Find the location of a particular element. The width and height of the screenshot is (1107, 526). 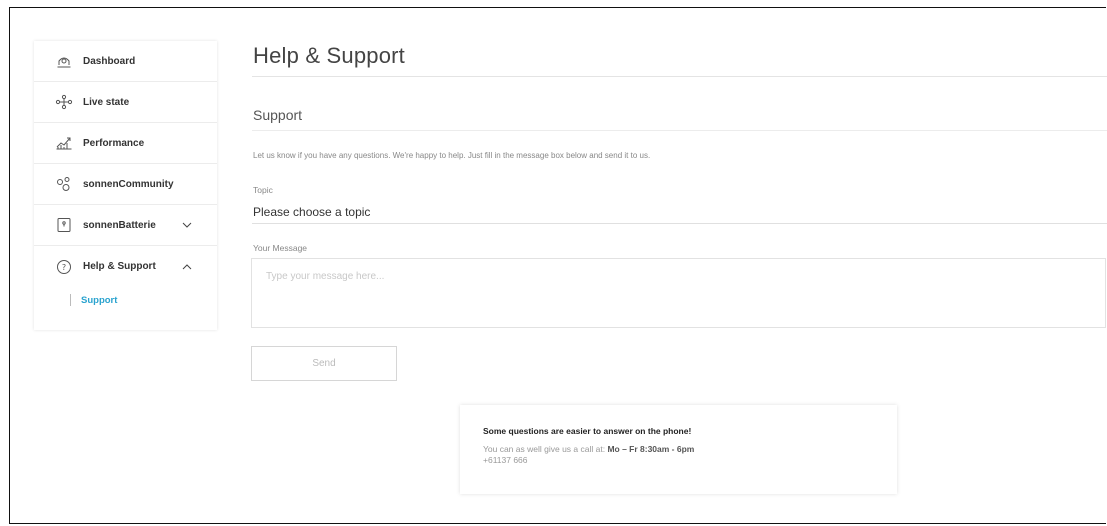

performance-chart-icon is located at coordinates (64, 143).